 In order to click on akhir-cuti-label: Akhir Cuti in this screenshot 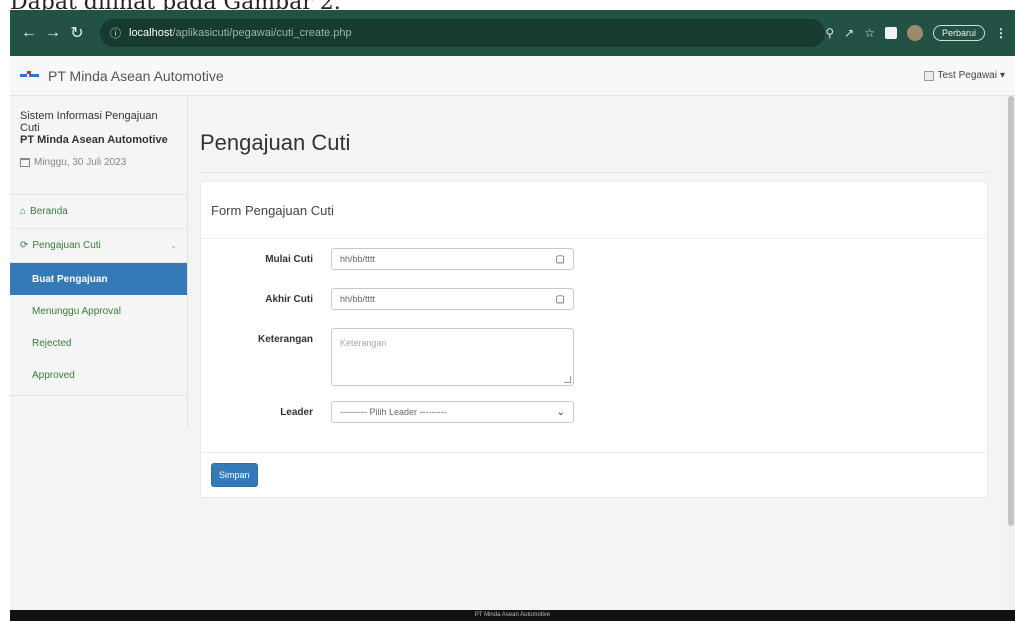, I will do `click(289, 299)`.